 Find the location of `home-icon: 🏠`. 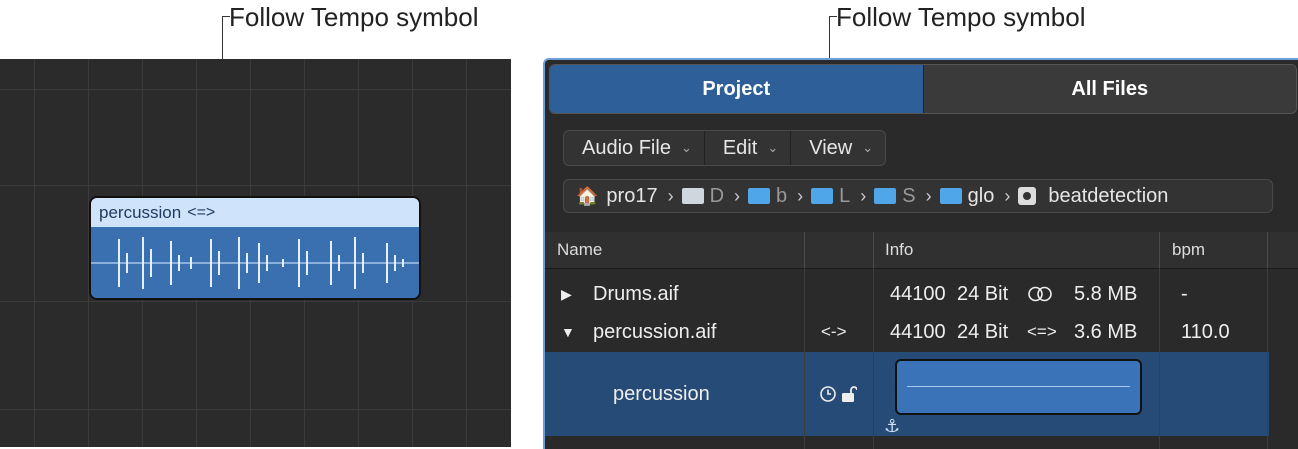

home-icon: 🏠 is located at coordinates (587, 195).